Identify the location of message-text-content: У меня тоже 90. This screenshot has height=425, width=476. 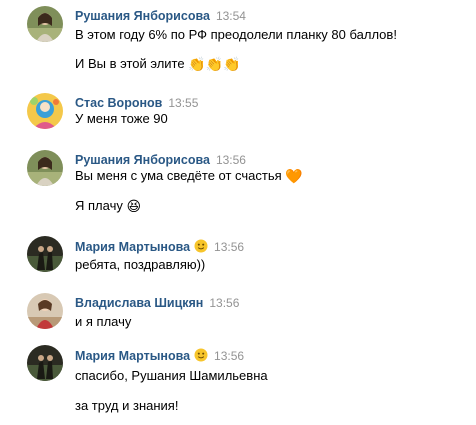
(121, 118).